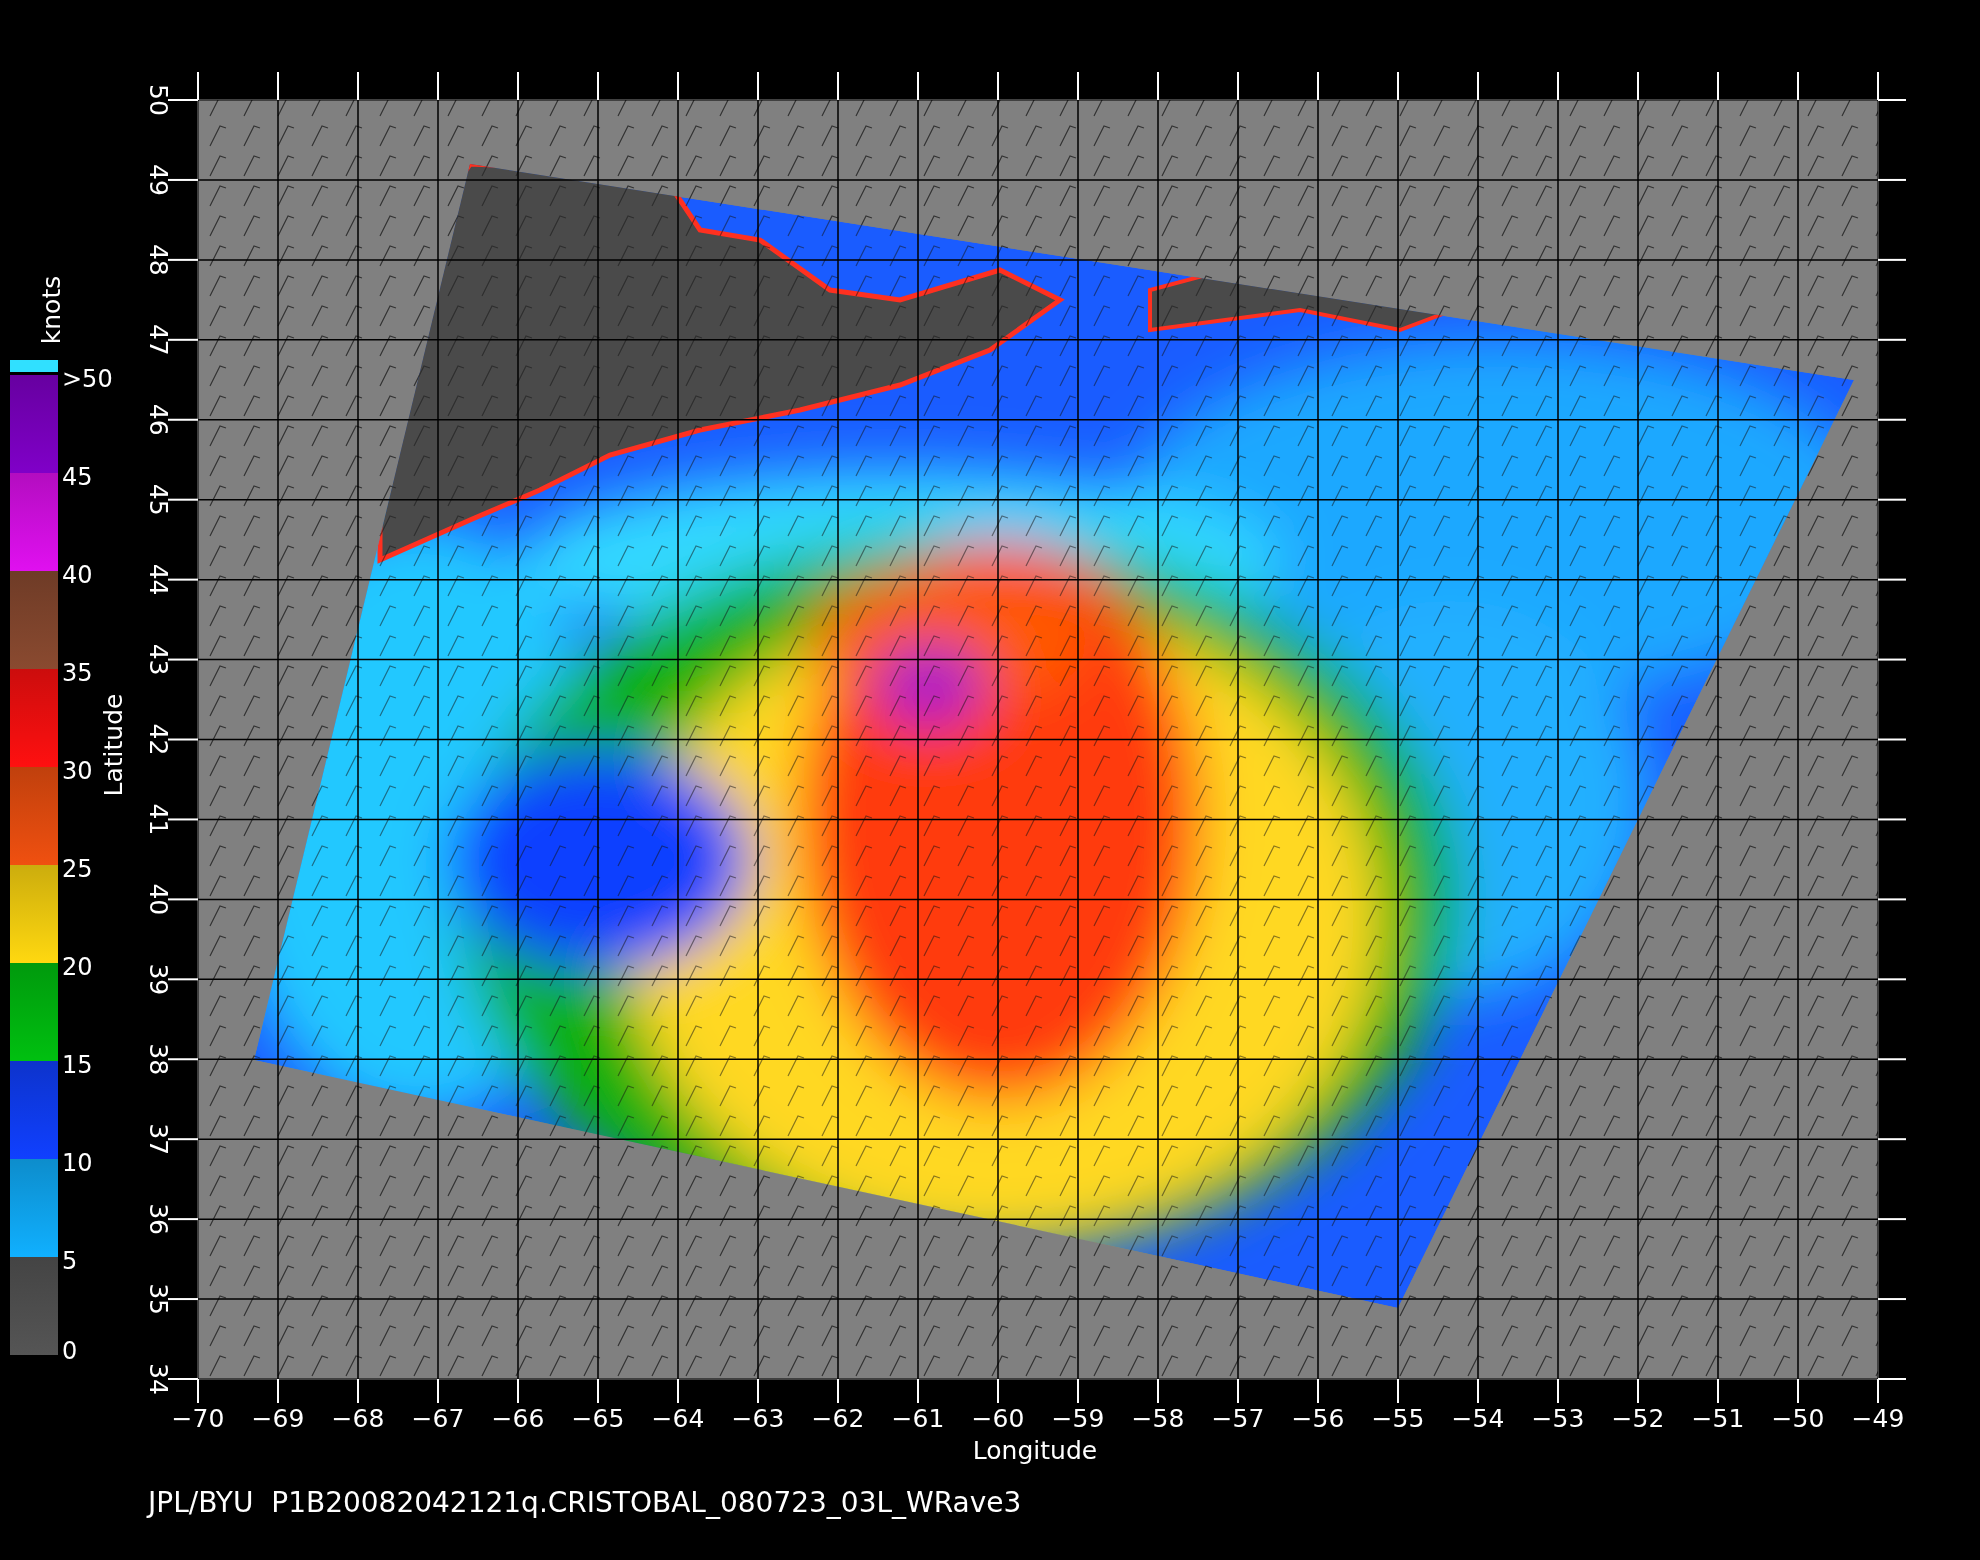 The height and width of the screenshot is (1560, 1980). What do you see at coordinates (1238, 1418) in the screenshot?
I see `x-tick-label: −57` at bounding box center [1238, 1418].